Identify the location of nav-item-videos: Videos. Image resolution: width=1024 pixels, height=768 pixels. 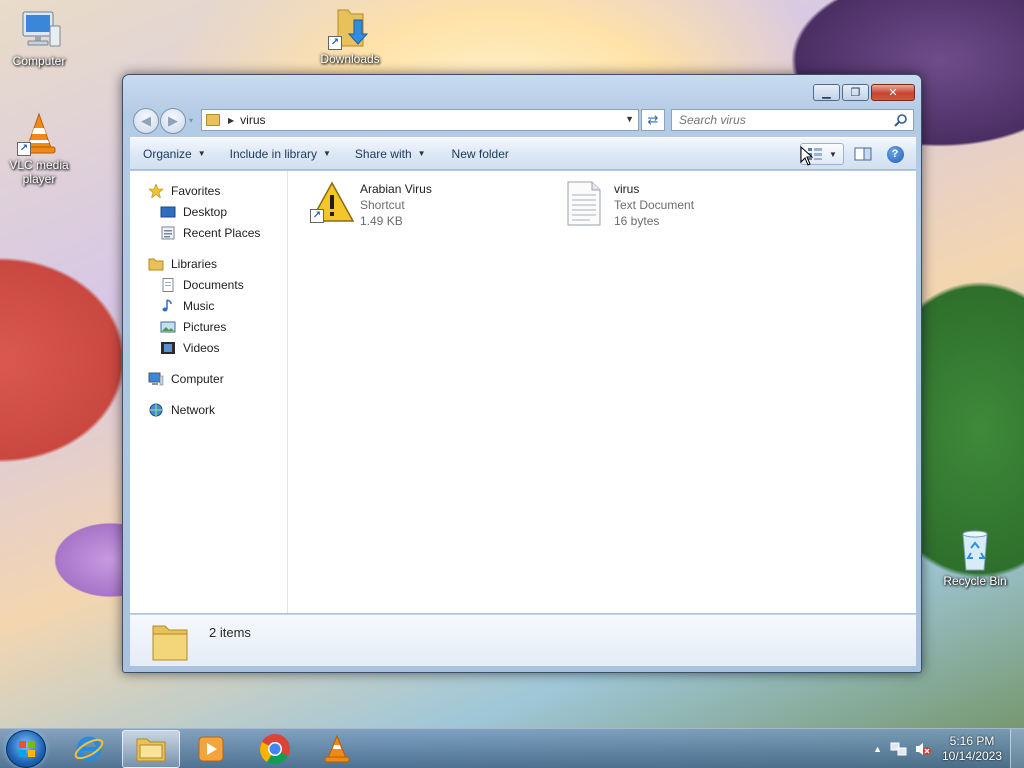
(208, 347).